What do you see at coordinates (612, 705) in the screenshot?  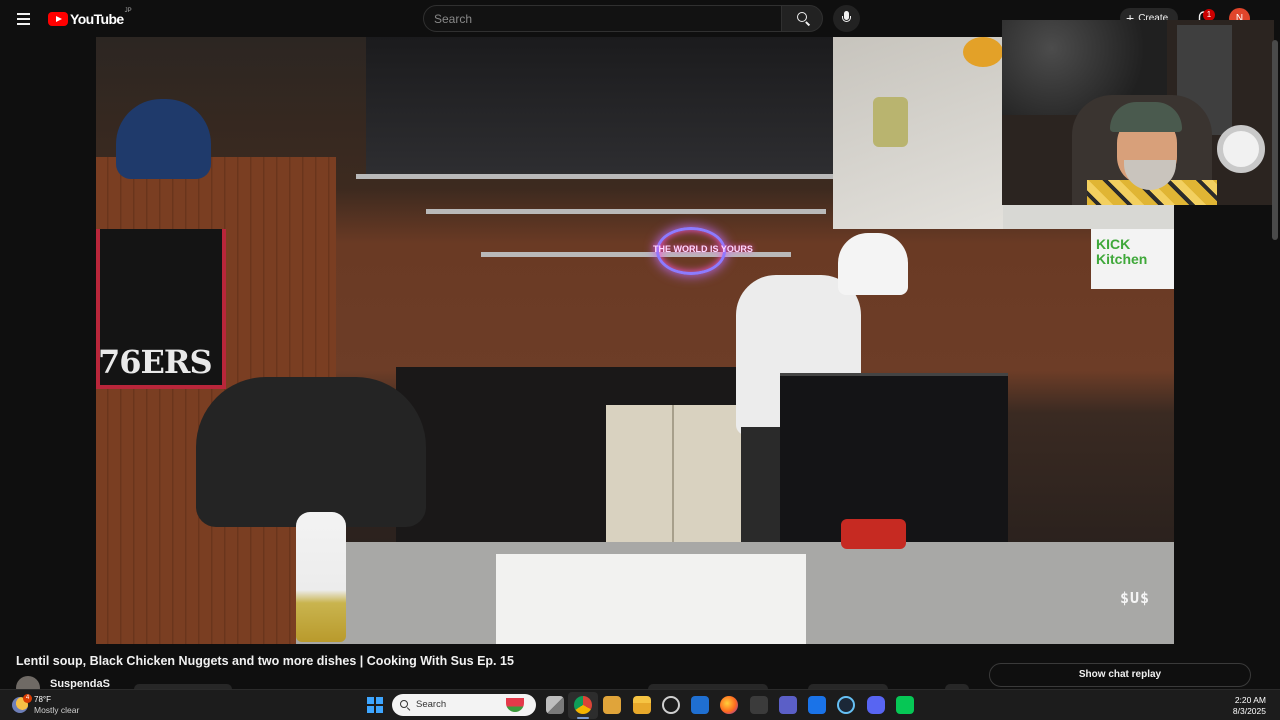 I see `notes-icon` at bounding box center [612, 705].